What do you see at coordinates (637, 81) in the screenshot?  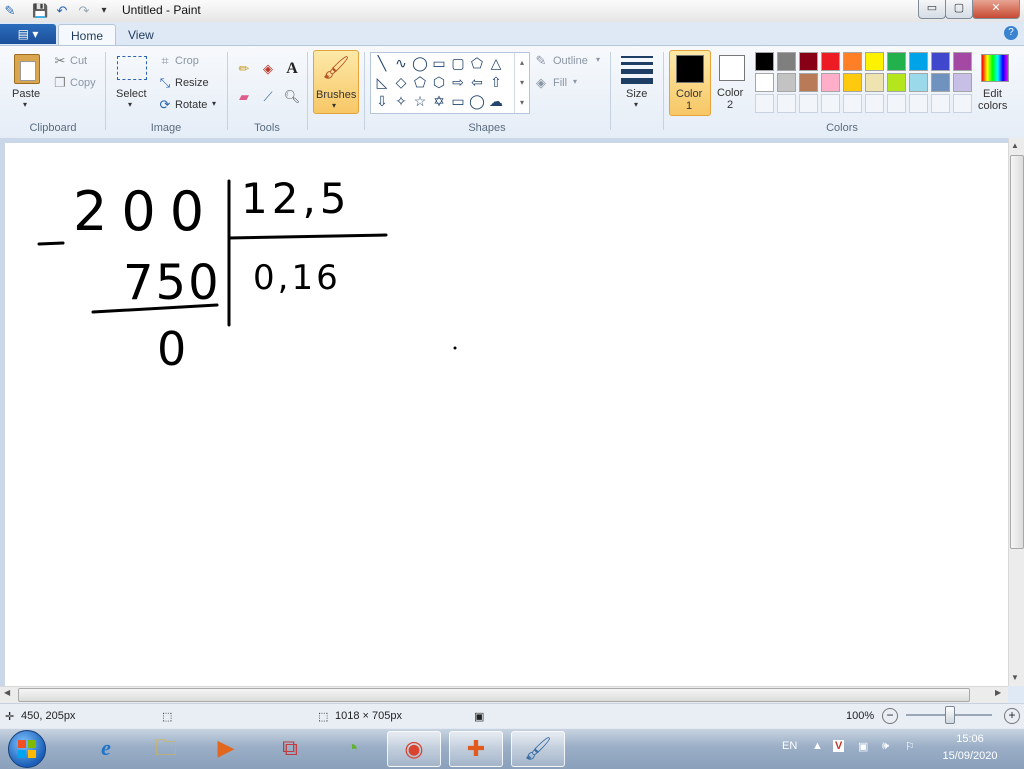 I see `size-button: Size ▾` at bounding box center [637, 81].